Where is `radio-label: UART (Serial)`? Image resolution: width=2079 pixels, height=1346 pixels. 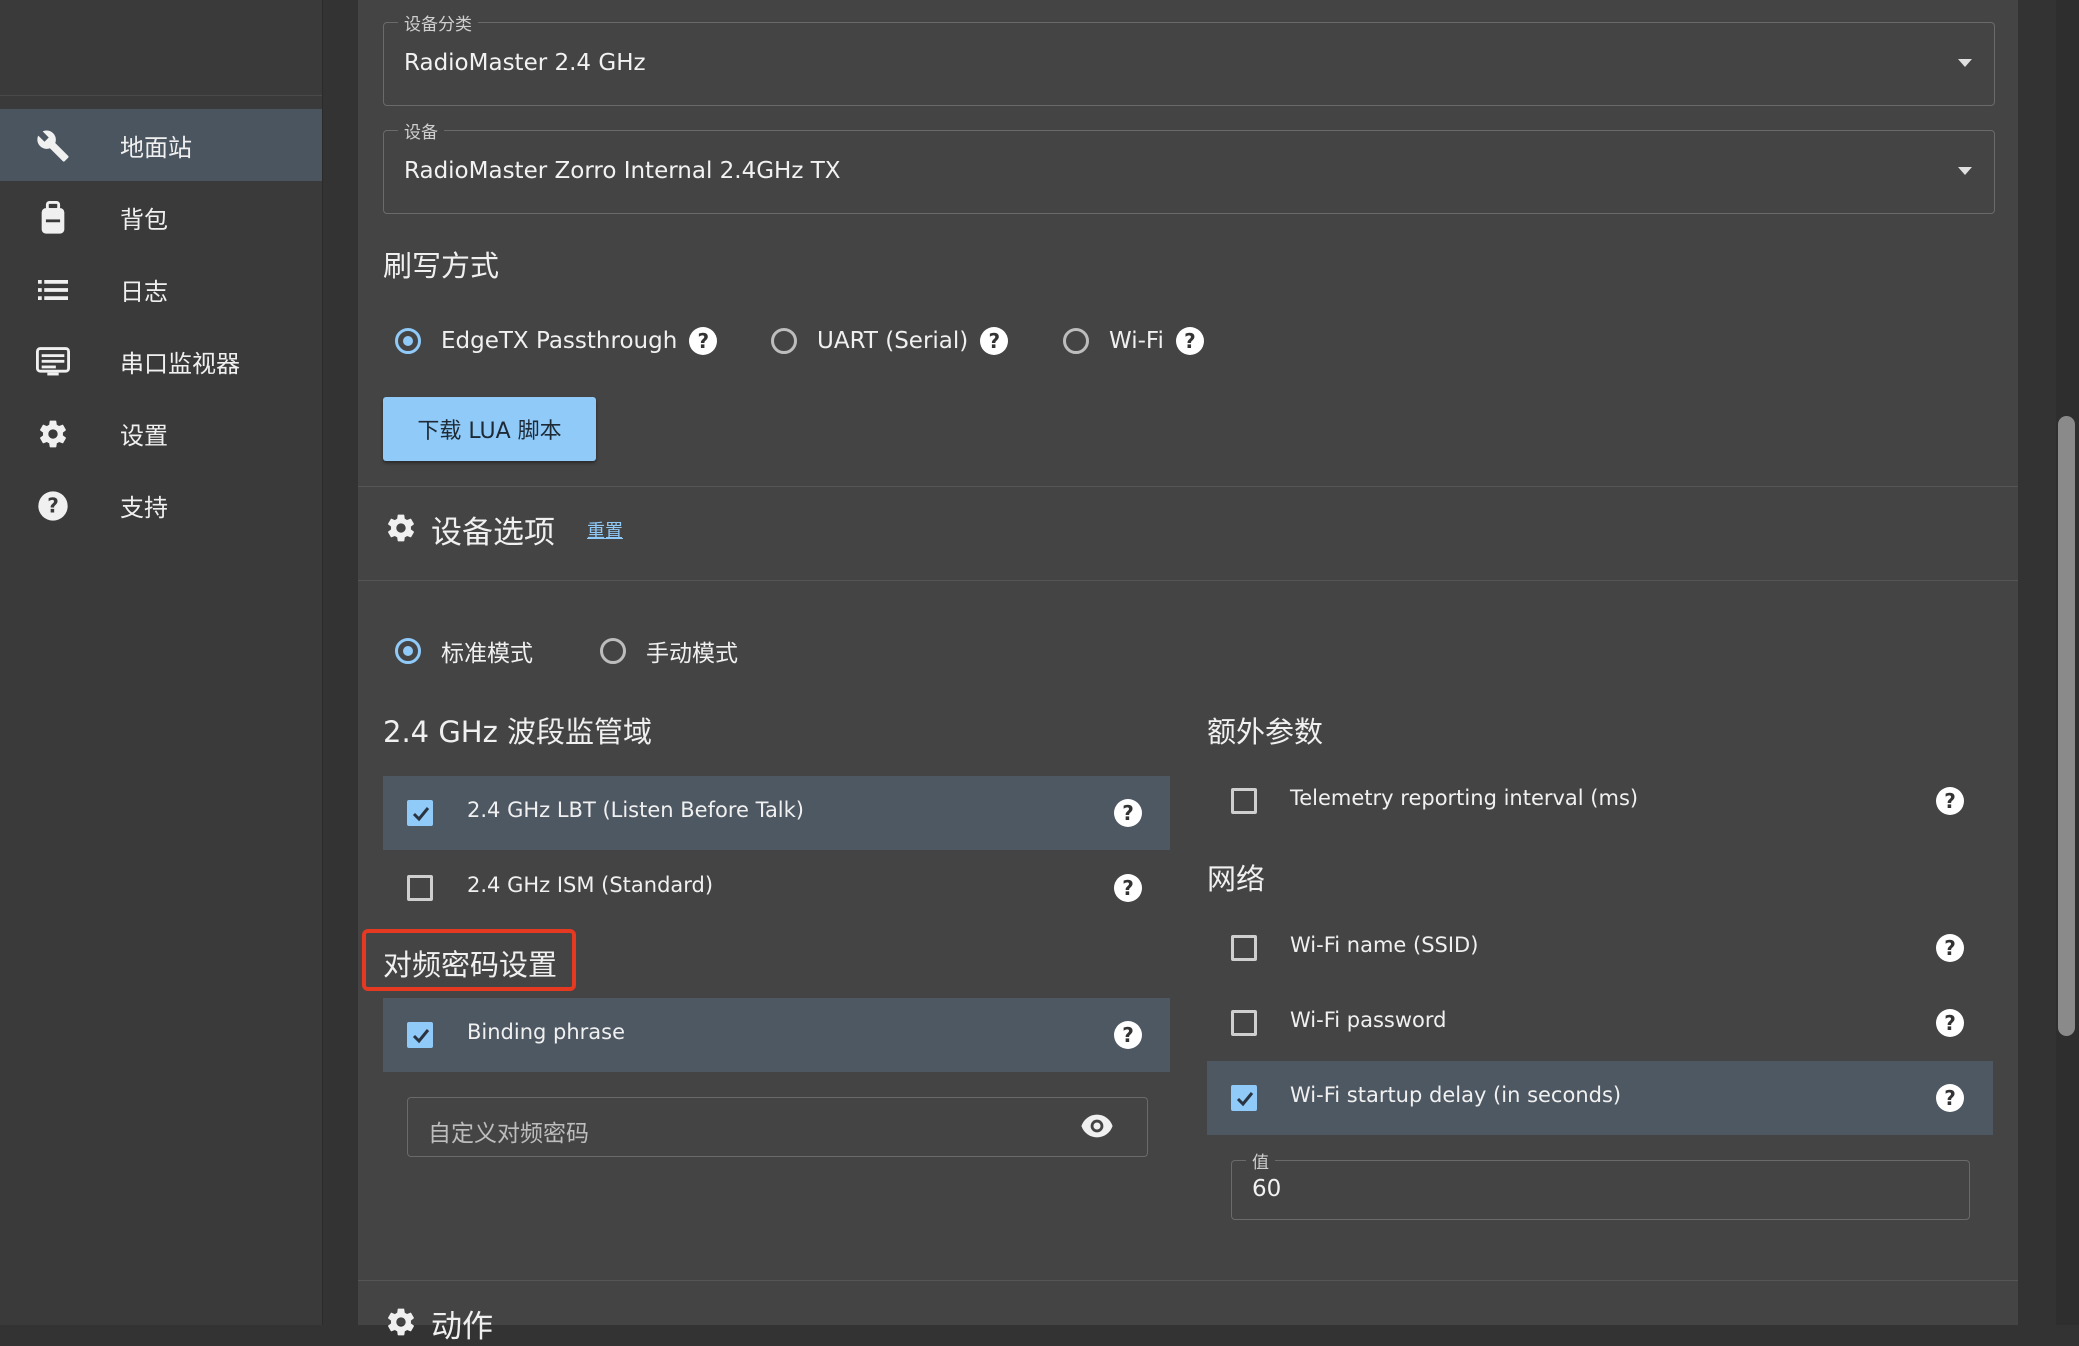
radio-label: UART (Serial) is located at coordinates (893, 341).